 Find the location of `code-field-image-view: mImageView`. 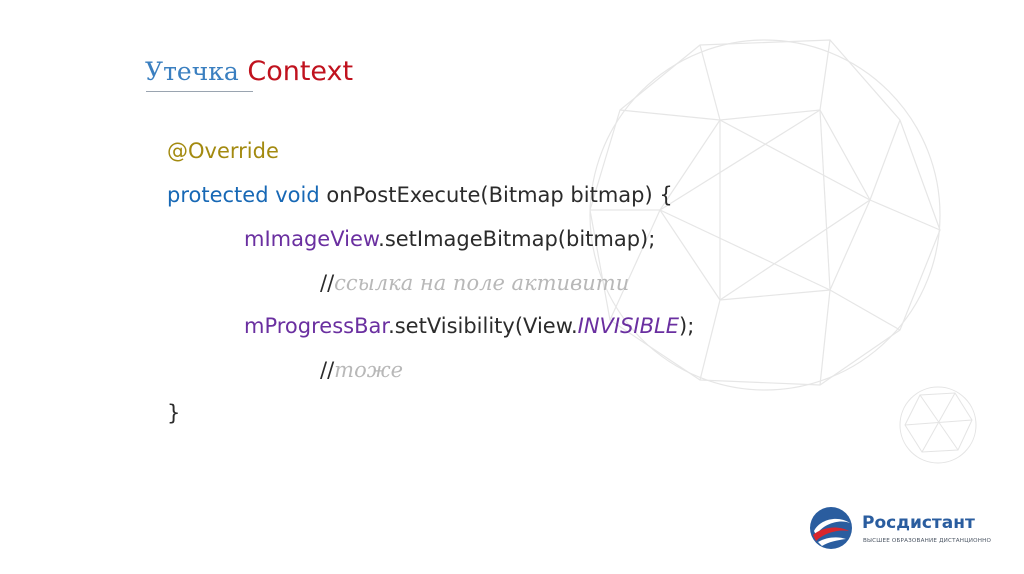

code-field-image-view: mImageView is located at coordinates (311, 239).